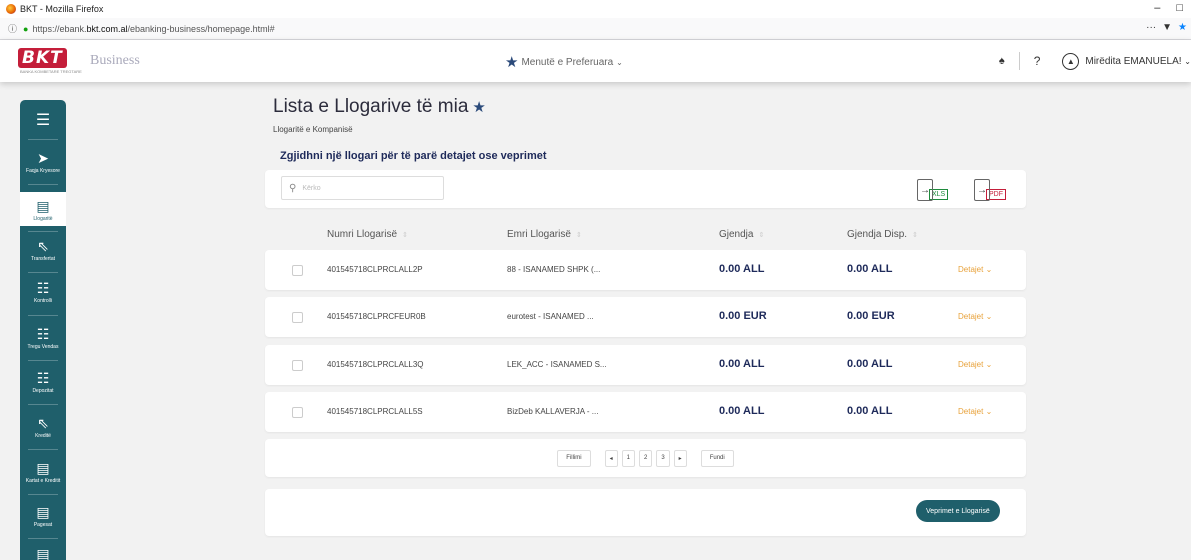 This screenshot has height=560, width=1191. What do you see at coordinates (362, 188) in the screenshot?
I see `search-input: ⚲ Kërko` at bounding box center [362, 188].